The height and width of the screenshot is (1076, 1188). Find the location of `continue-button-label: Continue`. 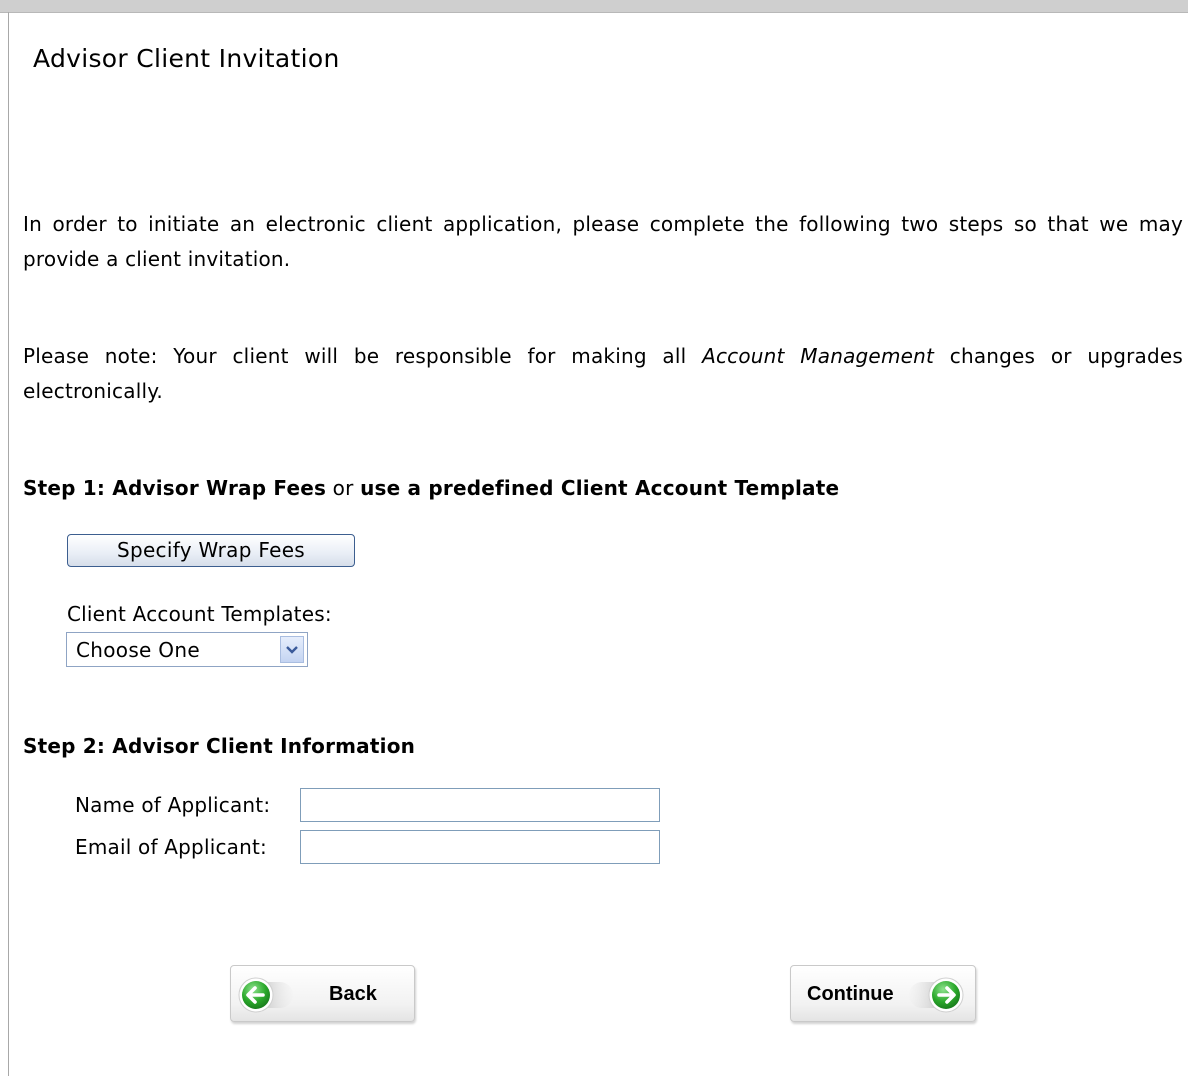

continue-button-label: Continue is located at coordinates (850, 994).